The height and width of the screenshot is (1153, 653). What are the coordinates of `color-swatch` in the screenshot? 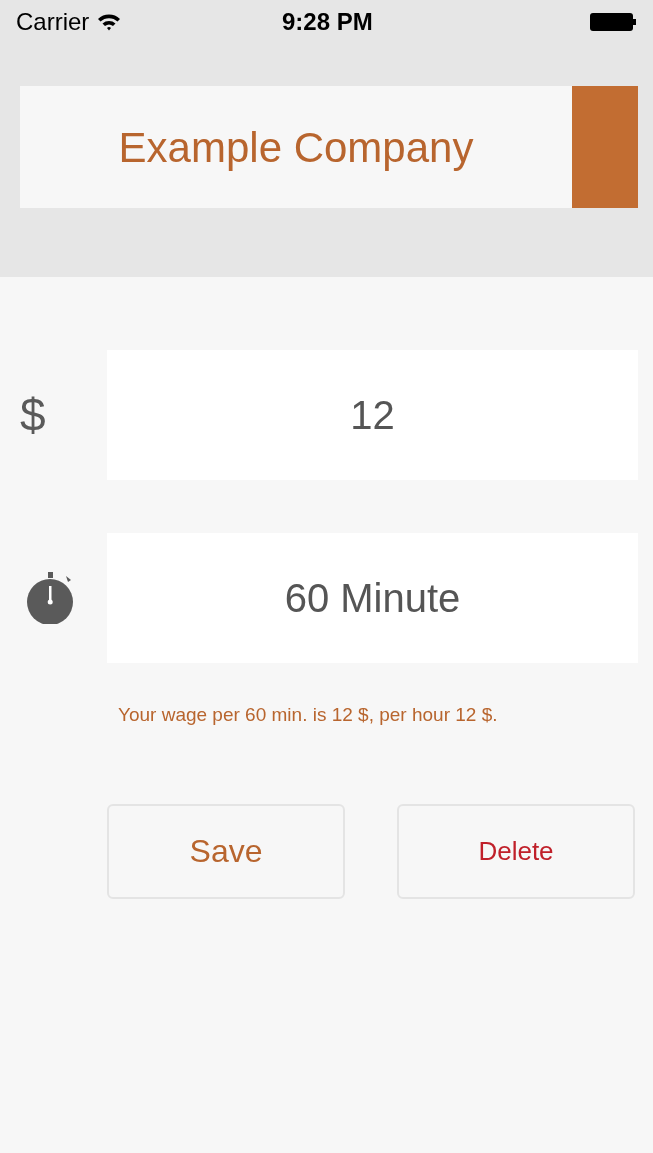 It's located at (605, 147).